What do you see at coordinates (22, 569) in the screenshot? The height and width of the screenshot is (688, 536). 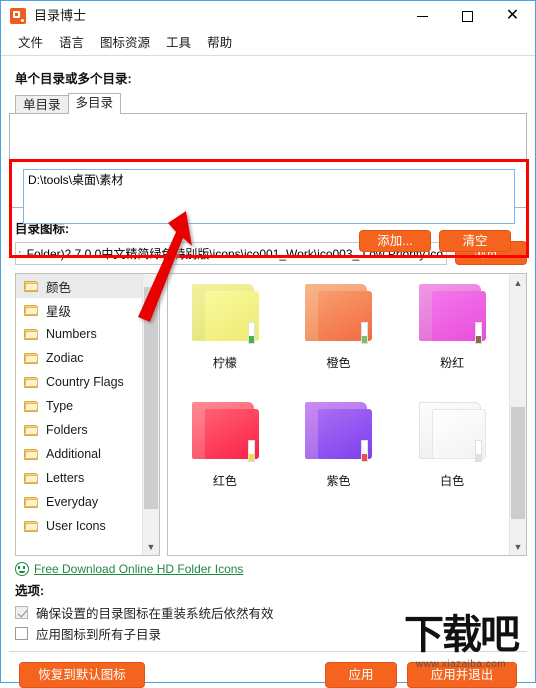 I see `smiley-icon` at bounding box center [22, 569].